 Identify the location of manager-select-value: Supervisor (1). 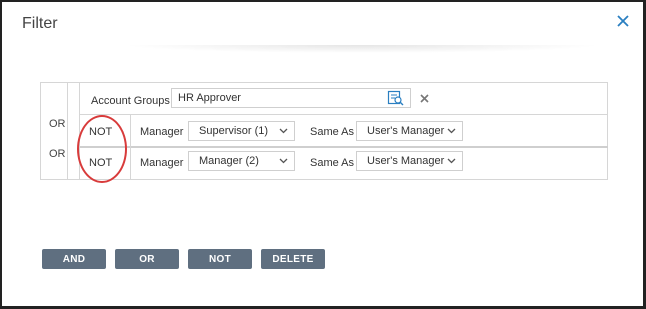
(234, 131).